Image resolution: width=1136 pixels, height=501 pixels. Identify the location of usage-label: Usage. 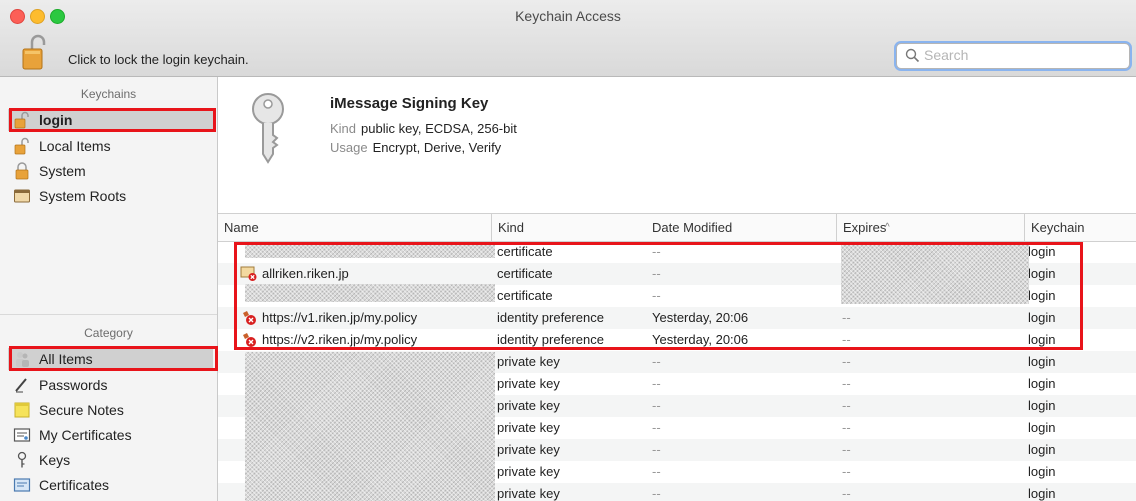
(349, 147).